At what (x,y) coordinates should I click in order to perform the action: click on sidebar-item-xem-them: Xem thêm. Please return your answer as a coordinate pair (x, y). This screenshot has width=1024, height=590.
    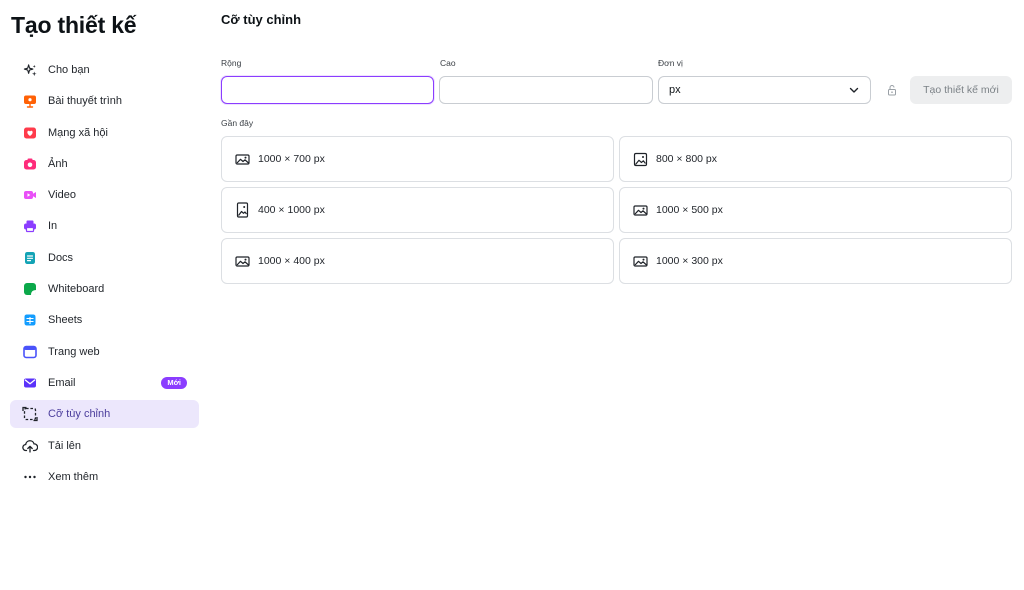
    Looking at the image, I should click on (104, 477).